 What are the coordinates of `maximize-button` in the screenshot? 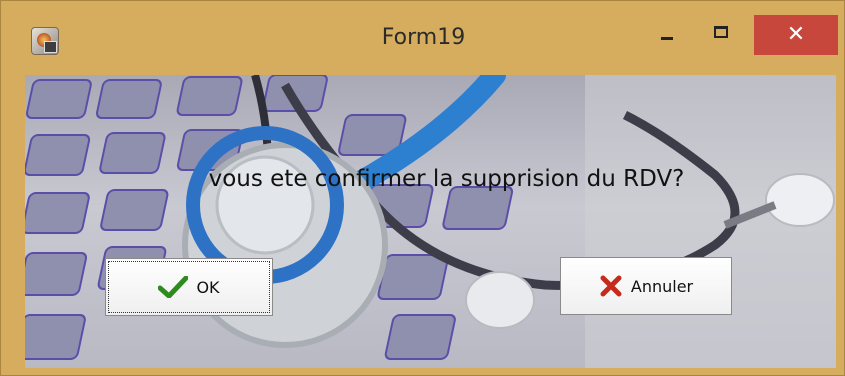 It's located at (721, 35).